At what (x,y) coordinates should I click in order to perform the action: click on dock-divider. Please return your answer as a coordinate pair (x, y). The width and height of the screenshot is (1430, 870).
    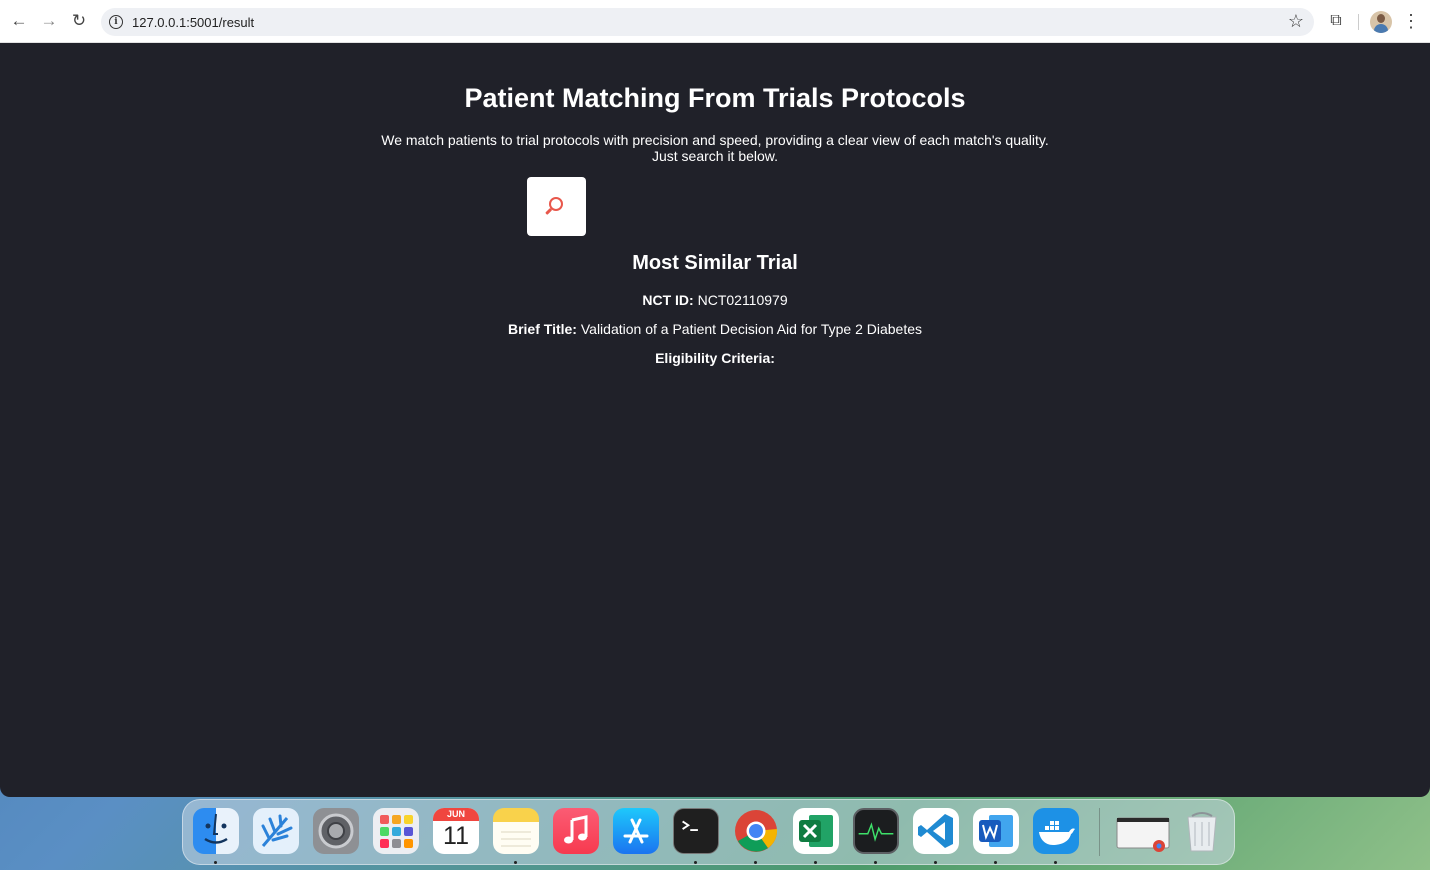
    Looking at the image, I should click on (1099, 832).